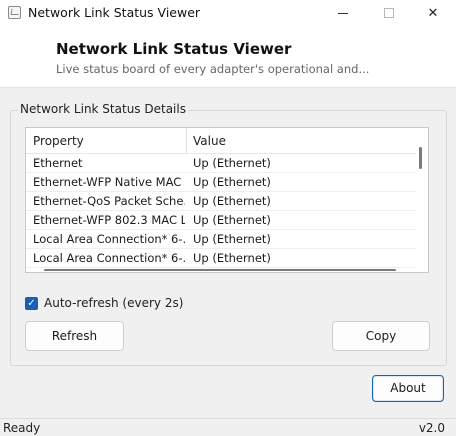  I want to click on close-button: ✕, so click(433, 13).